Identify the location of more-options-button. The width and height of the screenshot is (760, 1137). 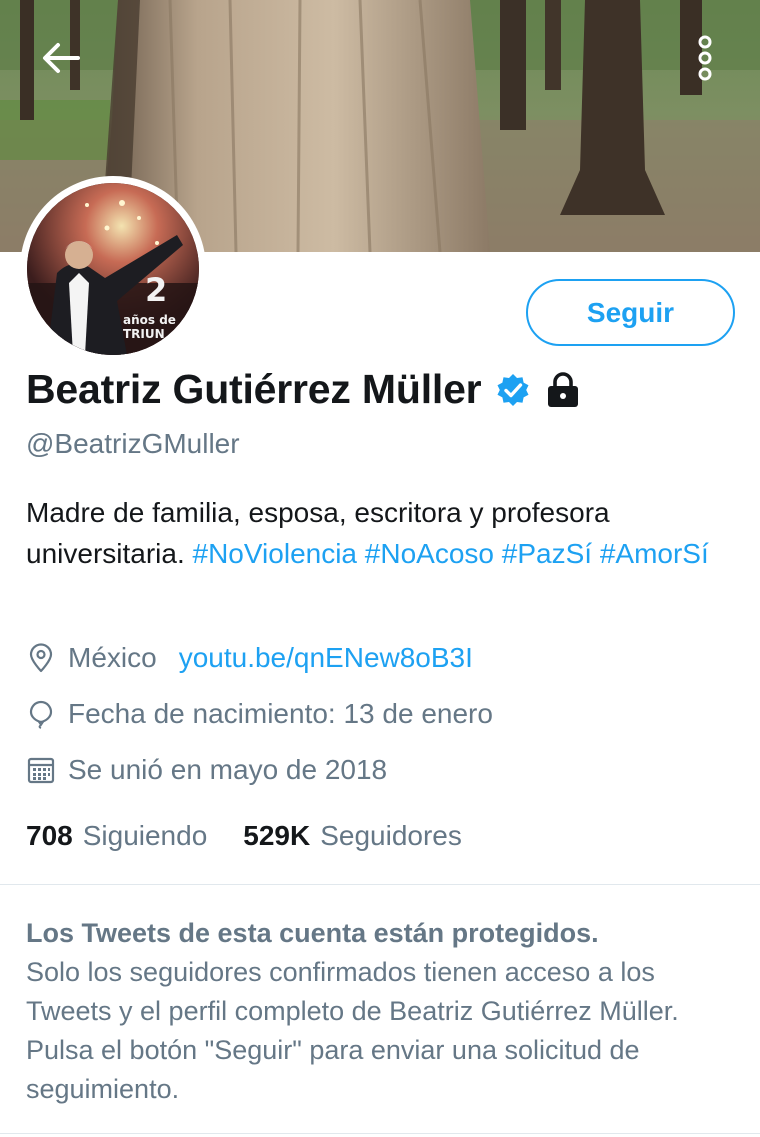
(705, 58).